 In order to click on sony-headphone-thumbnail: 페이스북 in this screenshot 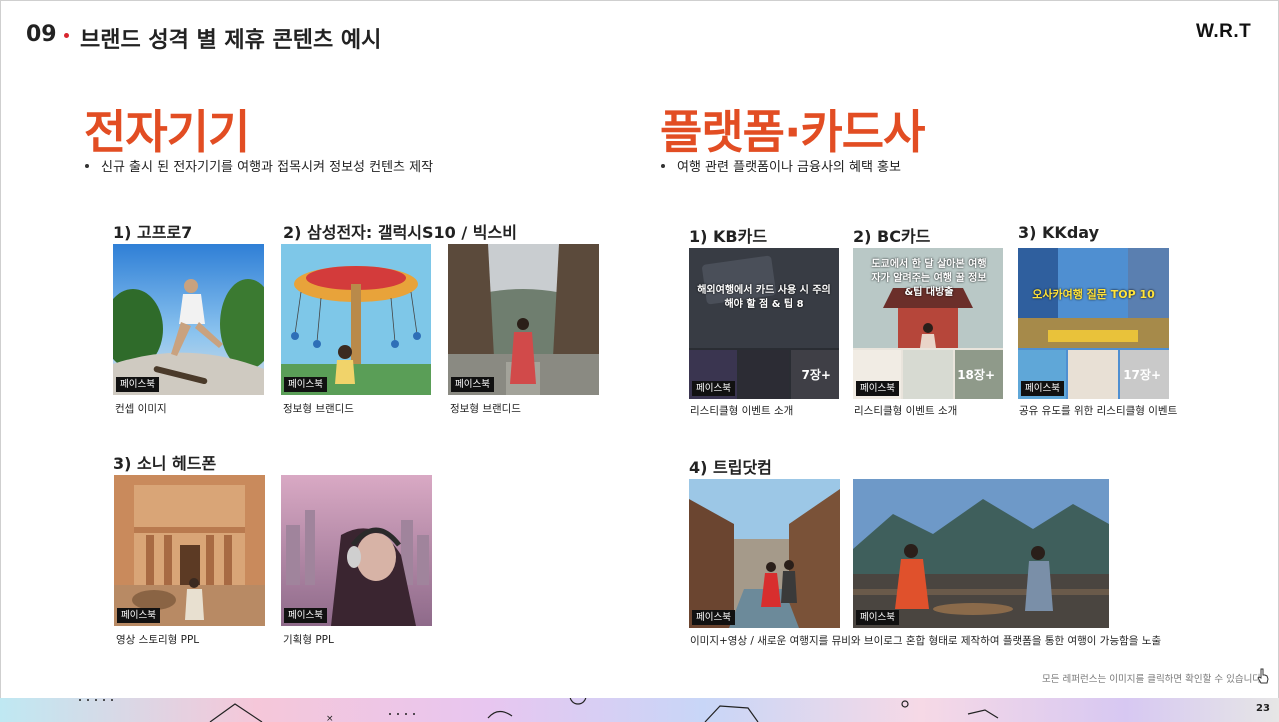, I will do `click(356, 550)`.